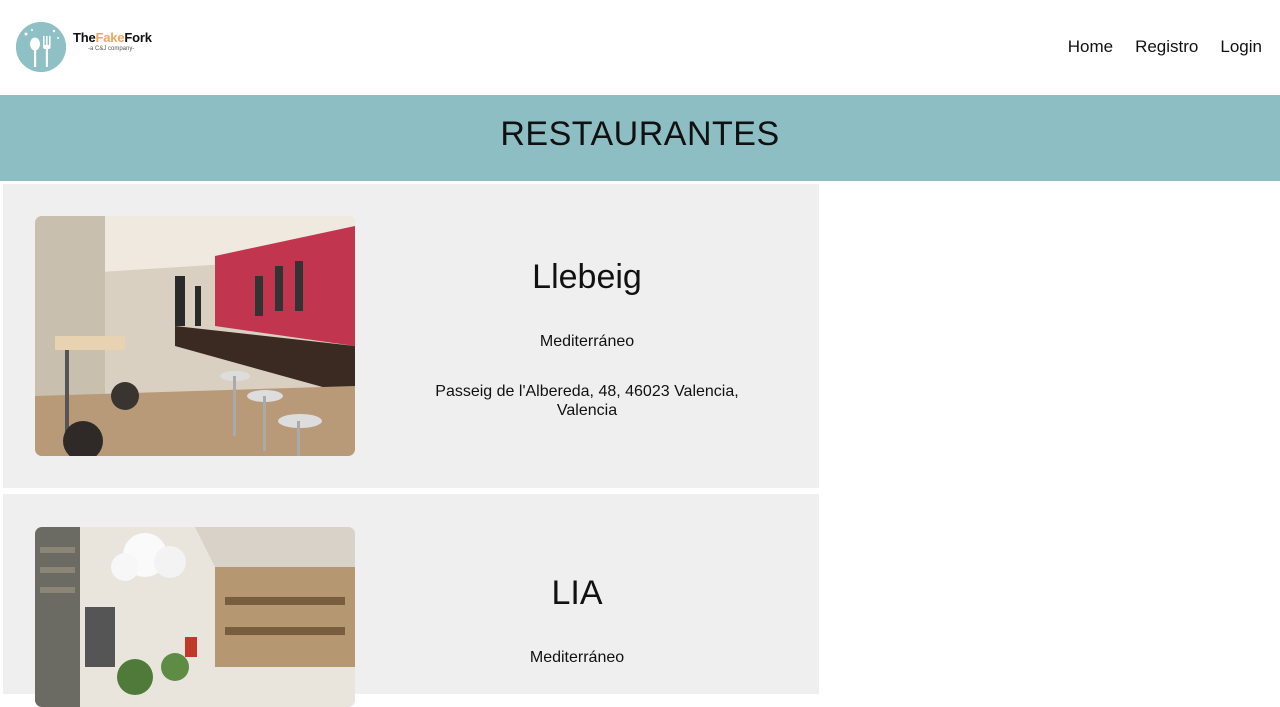  Describe the element at coordinates (1090, 47) in the screenshot. I see `nav-home-link: Home` at that location.